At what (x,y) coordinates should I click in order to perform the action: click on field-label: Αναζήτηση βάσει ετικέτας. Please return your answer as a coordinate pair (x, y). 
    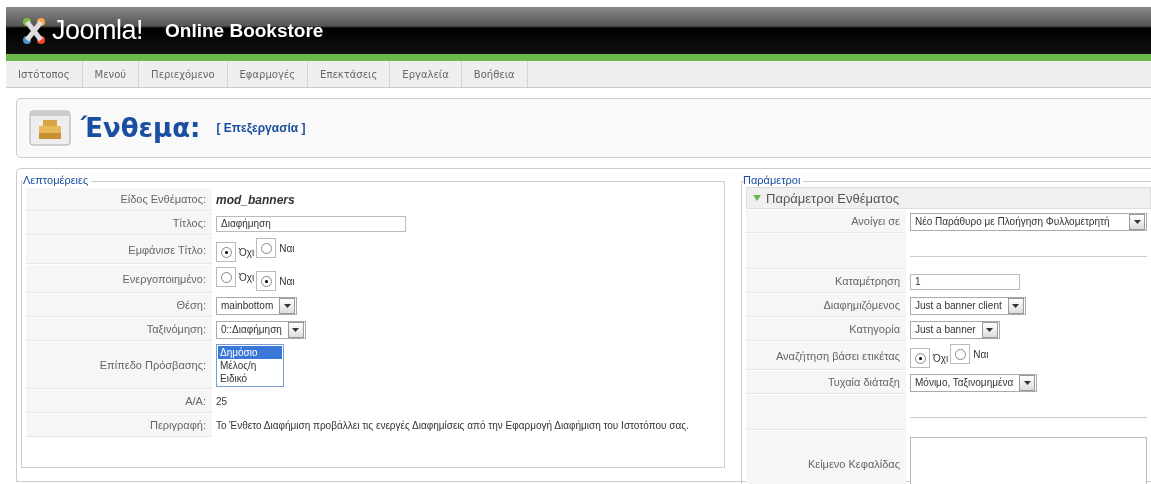
    Looking at the image, I should click on (826, 356).